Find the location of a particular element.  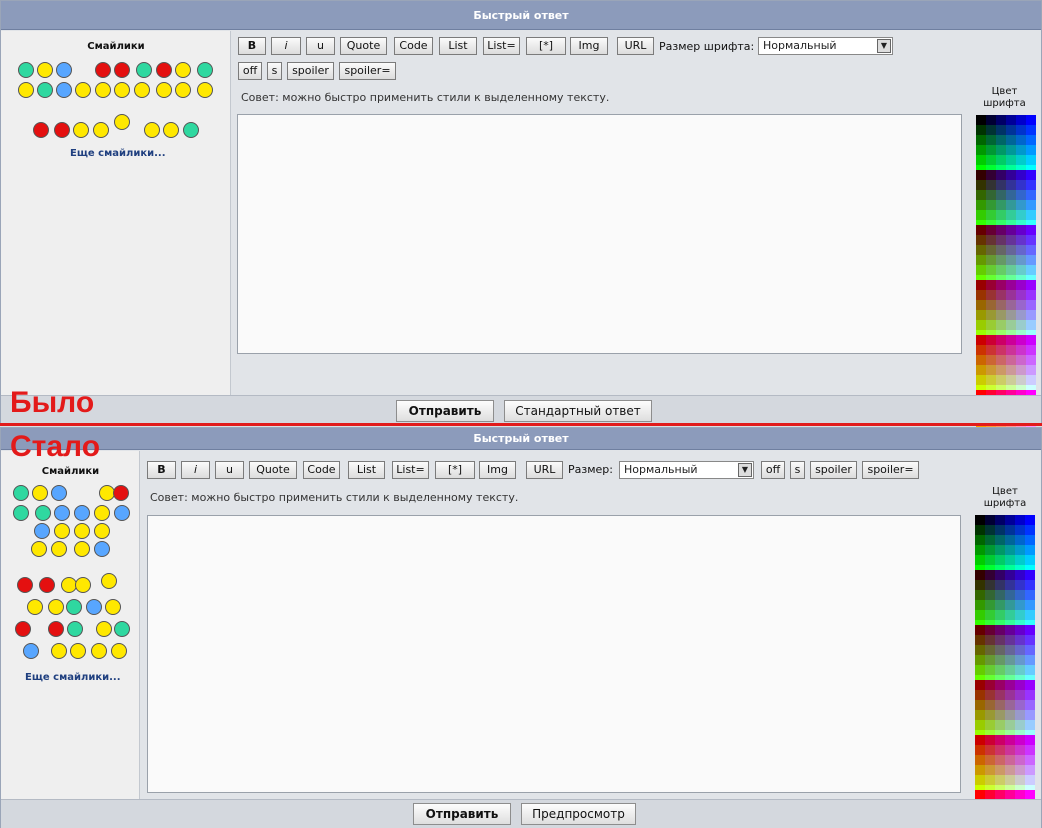

img-button: Img is located at coordinates (497, 470).